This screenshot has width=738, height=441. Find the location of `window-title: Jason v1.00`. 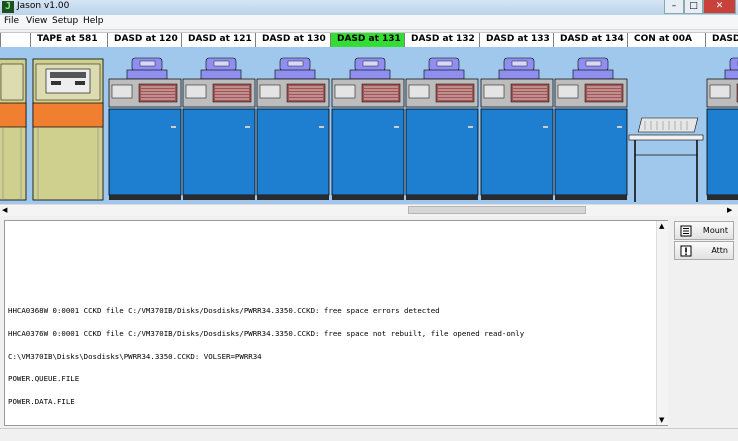

window-title: Jason v1.00 is located at coordinates (43, 6).